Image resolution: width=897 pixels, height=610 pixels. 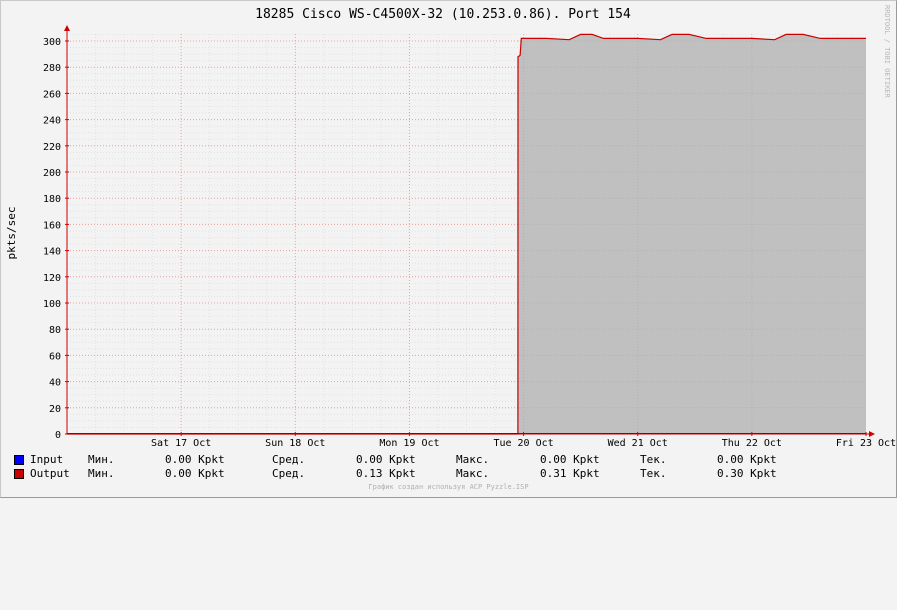 I want to click on x-tick-label: Fri 23 Oct, so click(x=866, y=443).